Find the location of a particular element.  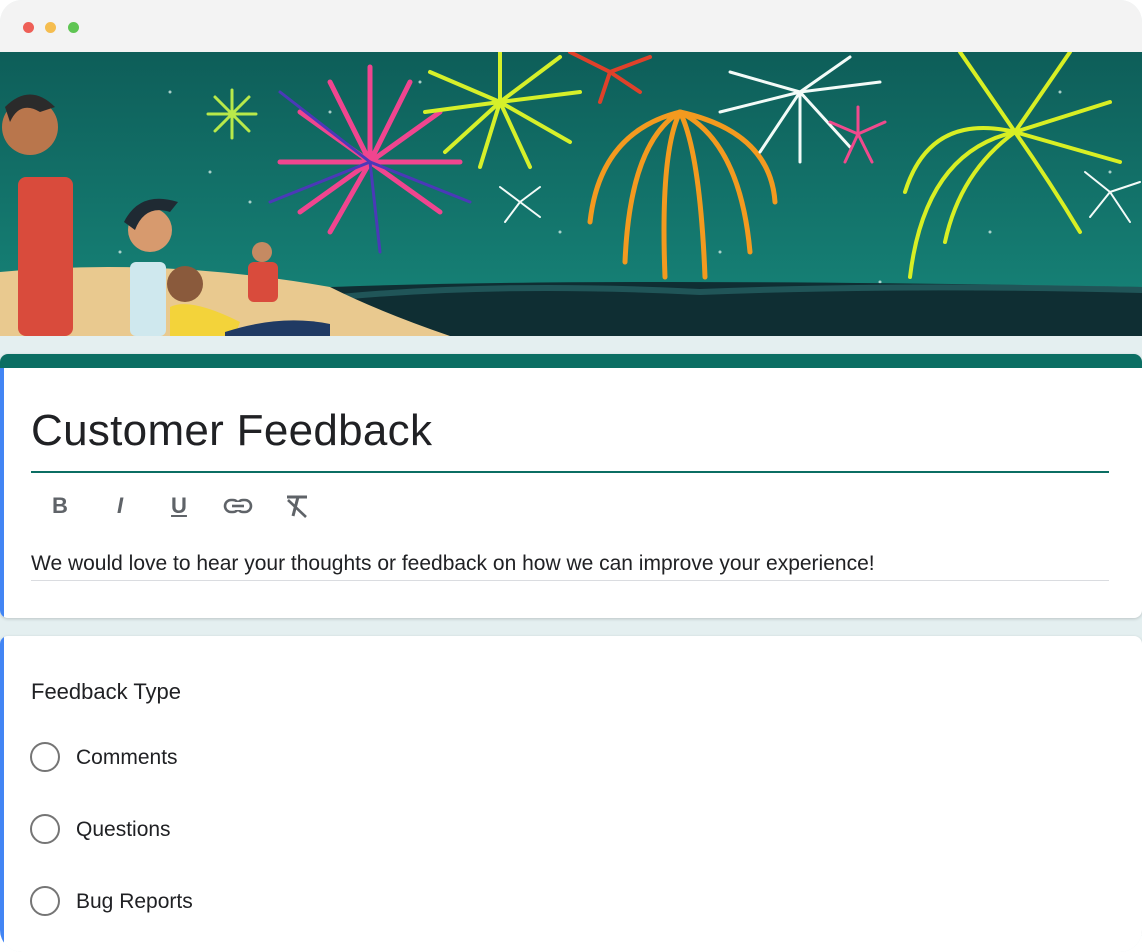

description-underline is located at coordinates (570, 580).